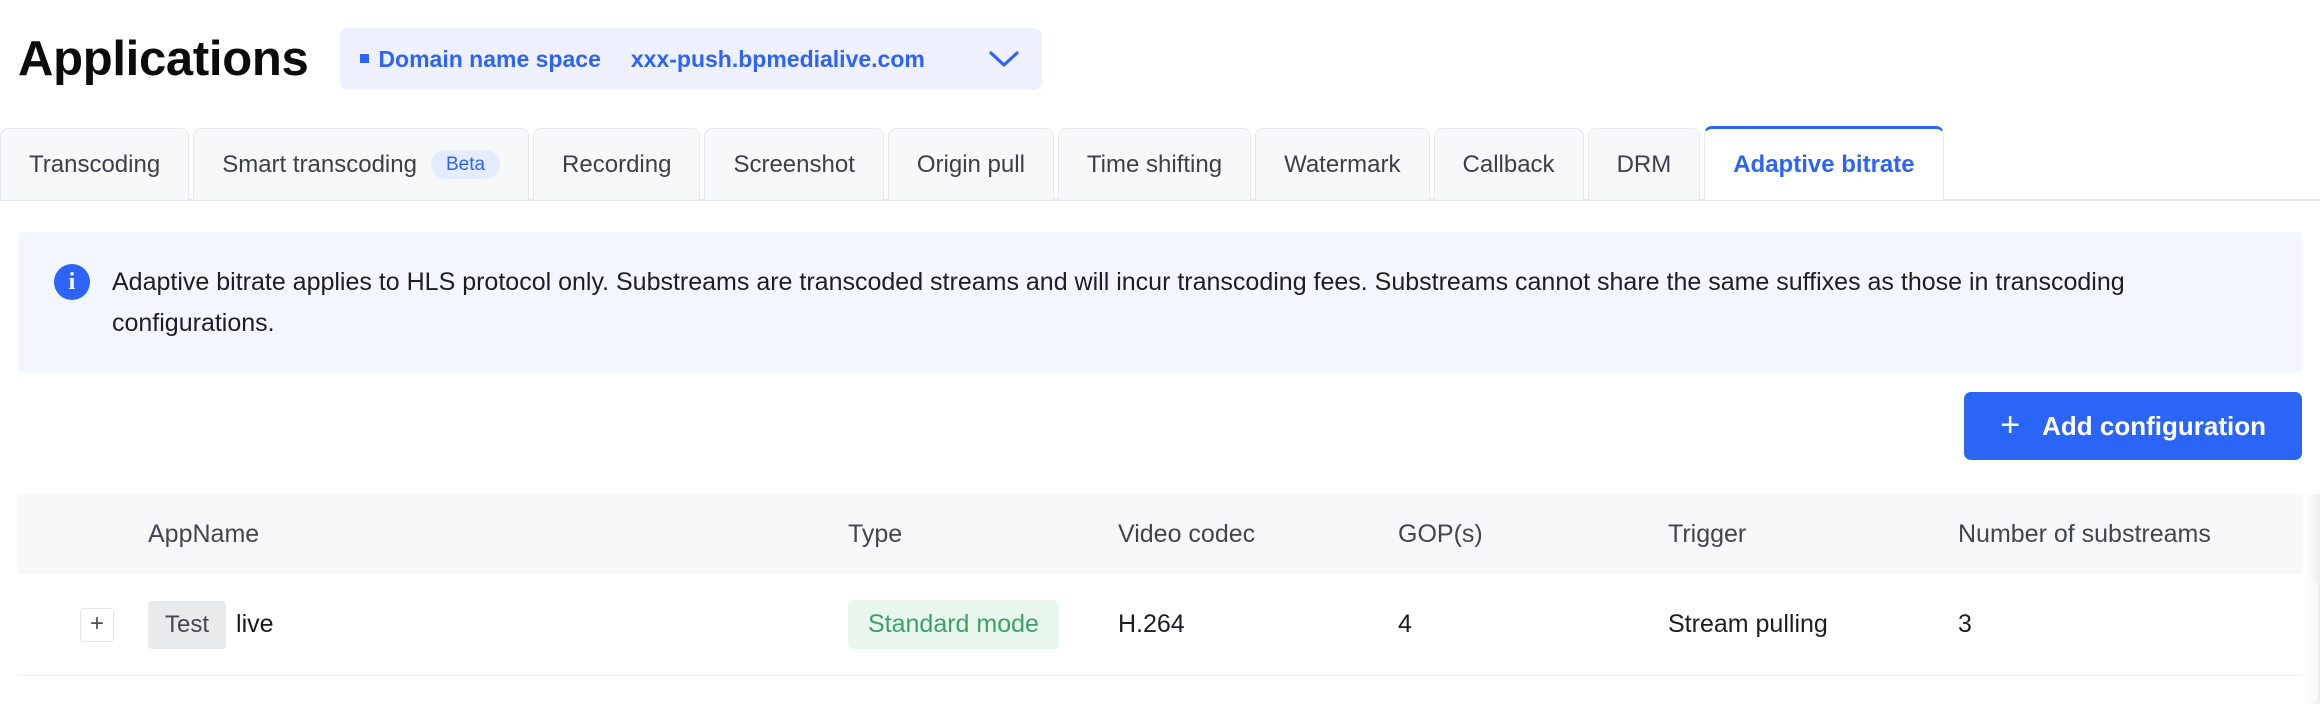 The height and width of the screenshot is (704, 2320). What do you see at coordinates (777, 58) in the screenshot?
I see `domain-selector-value: xxx-push.bpmedialive.com` at bounding box center [777, 58].